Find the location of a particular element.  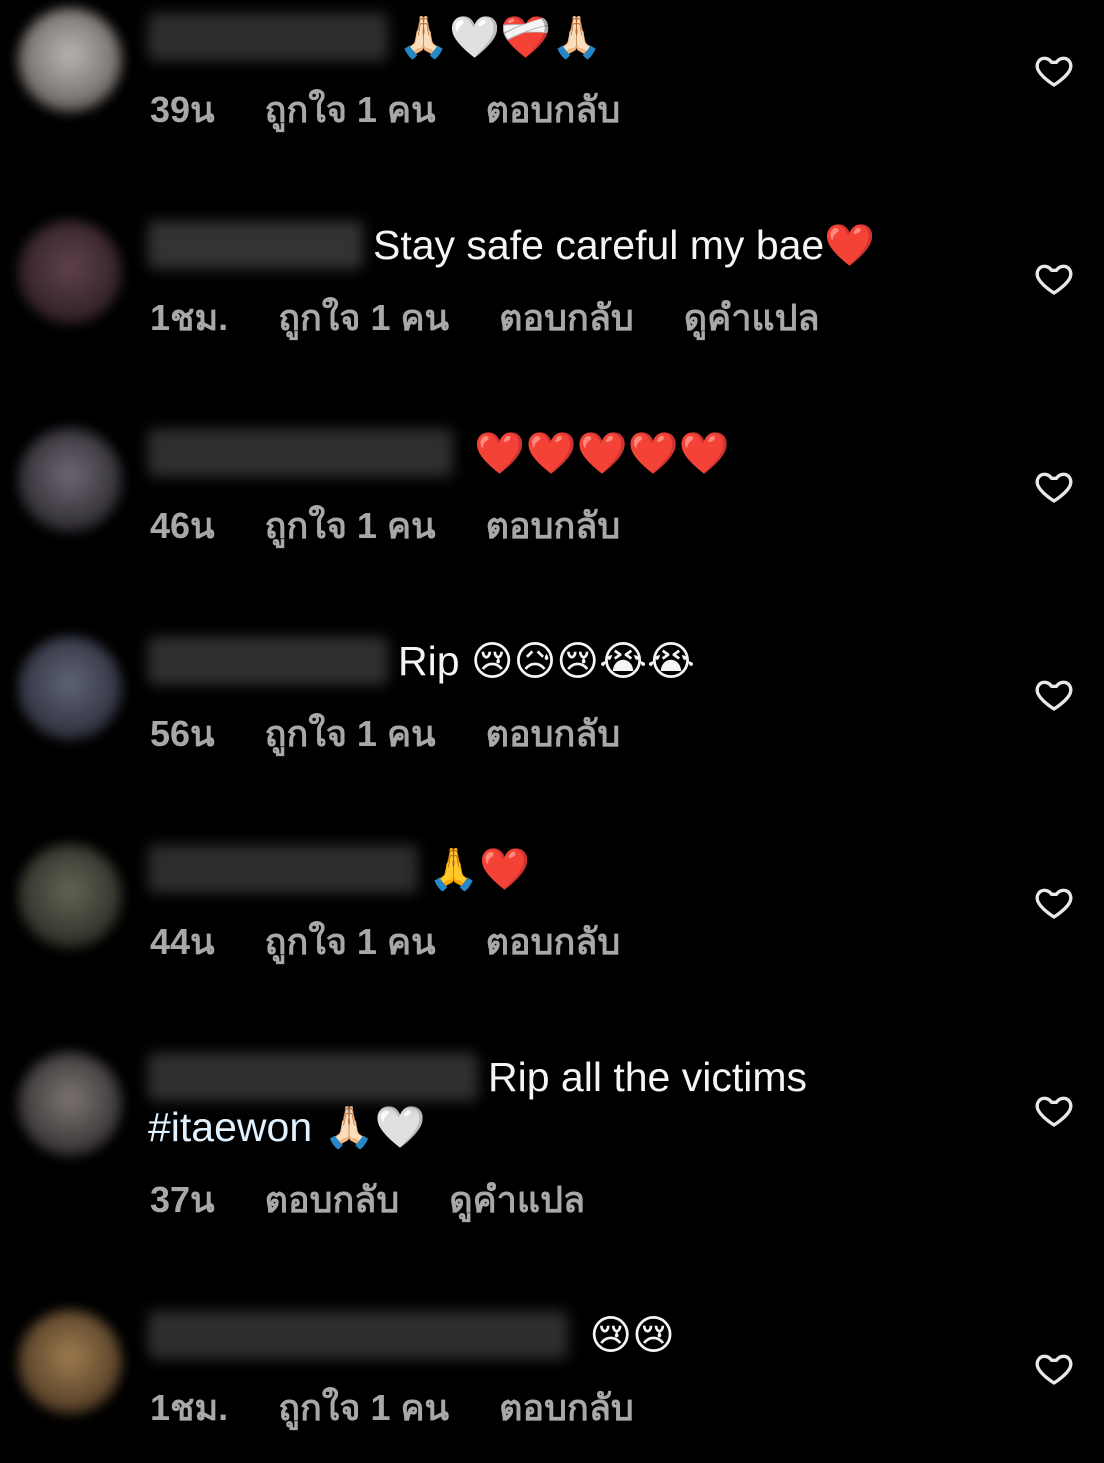

comment-meta: 46น ถูกใจ 1 คน ตอบกลับ is located at coordinates (410, 526).